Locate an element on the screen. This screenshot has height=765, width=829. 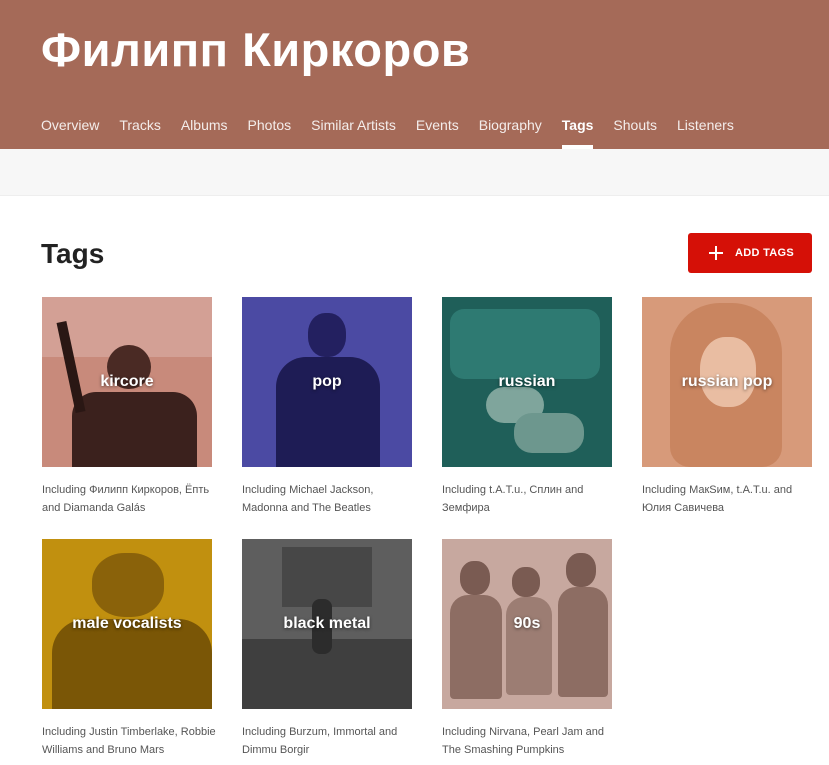
add-tags-button: ADD TAGS is located at coordinates (750, 253).